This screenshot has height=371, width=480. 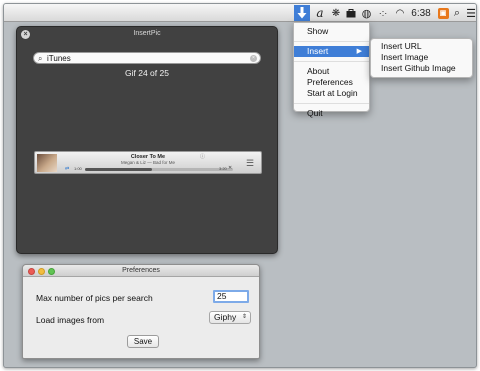 What do you see at coordinates (383, 13) in the screenshot?
I see `dots-icon: ·:·` at bounding box center [383, 13].